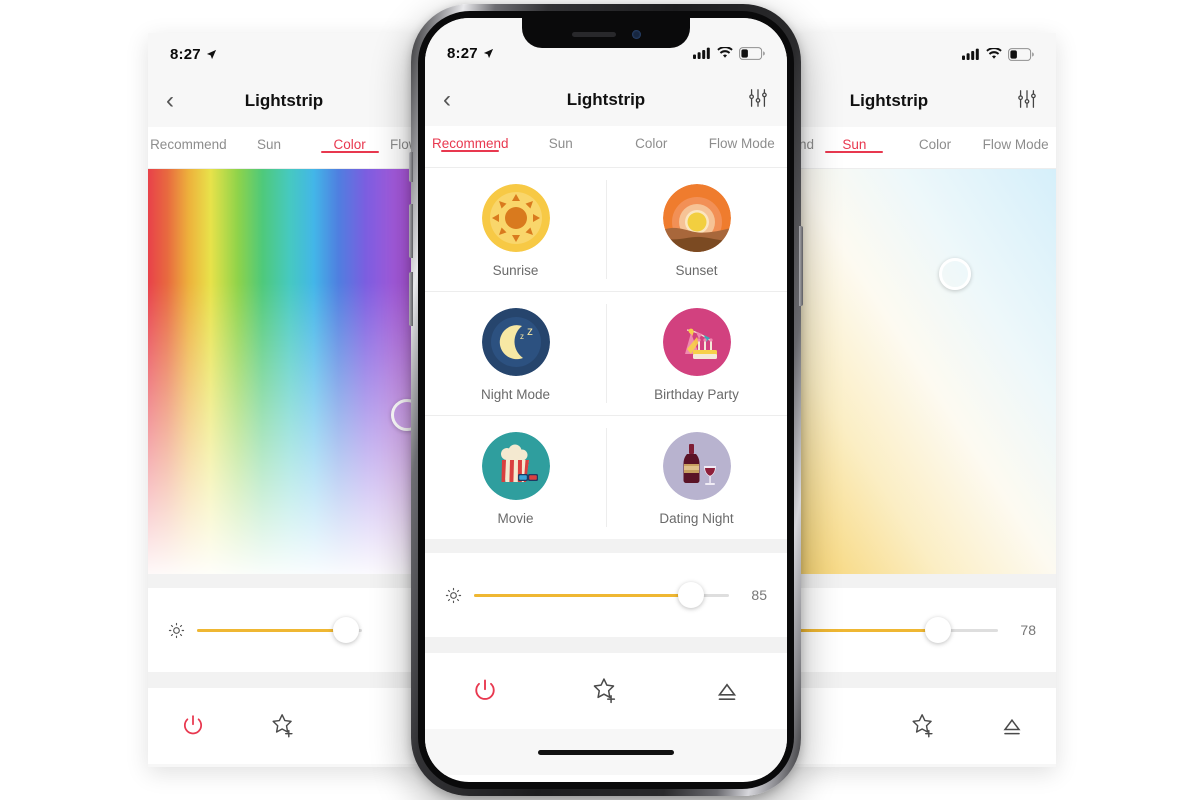 The width and height of the screenshot is (1200, 800). Describe the element at coordinates (955, 274) in the screenshot. I see `color-picker-handle` at that location.